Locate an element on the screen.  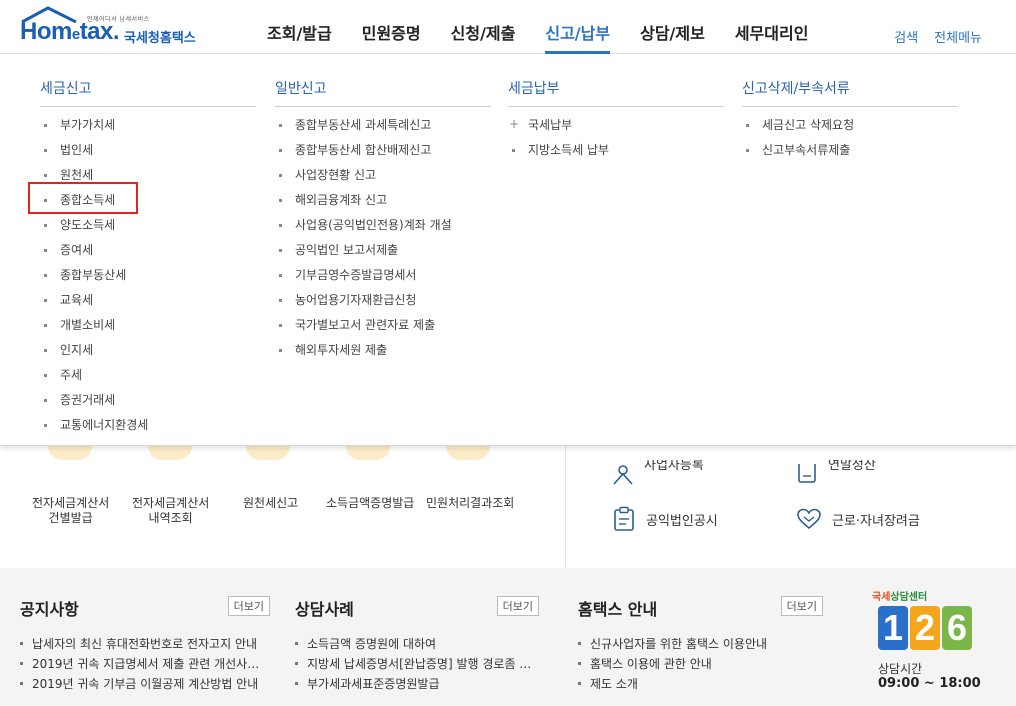
menu-column-tax-payment: 세금납부 국세납부 지방소득세 납부 is located at coordinates (616, 122).